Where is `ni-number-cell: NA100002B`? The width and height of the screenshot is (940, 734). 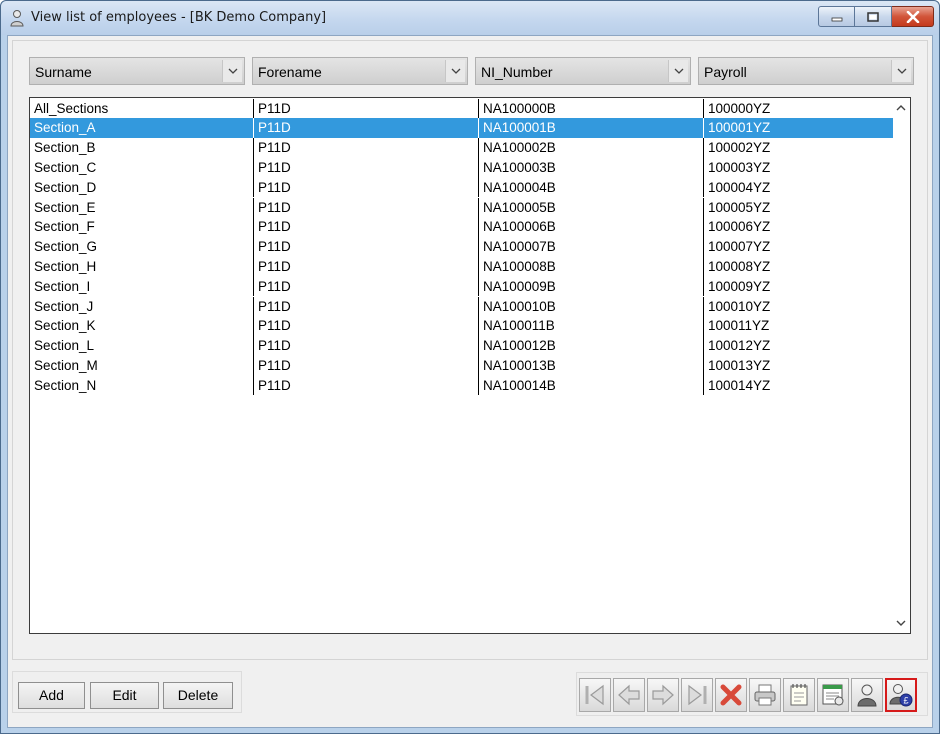
ni-number-cell: NA100002B is located at coordinates (590, 148).